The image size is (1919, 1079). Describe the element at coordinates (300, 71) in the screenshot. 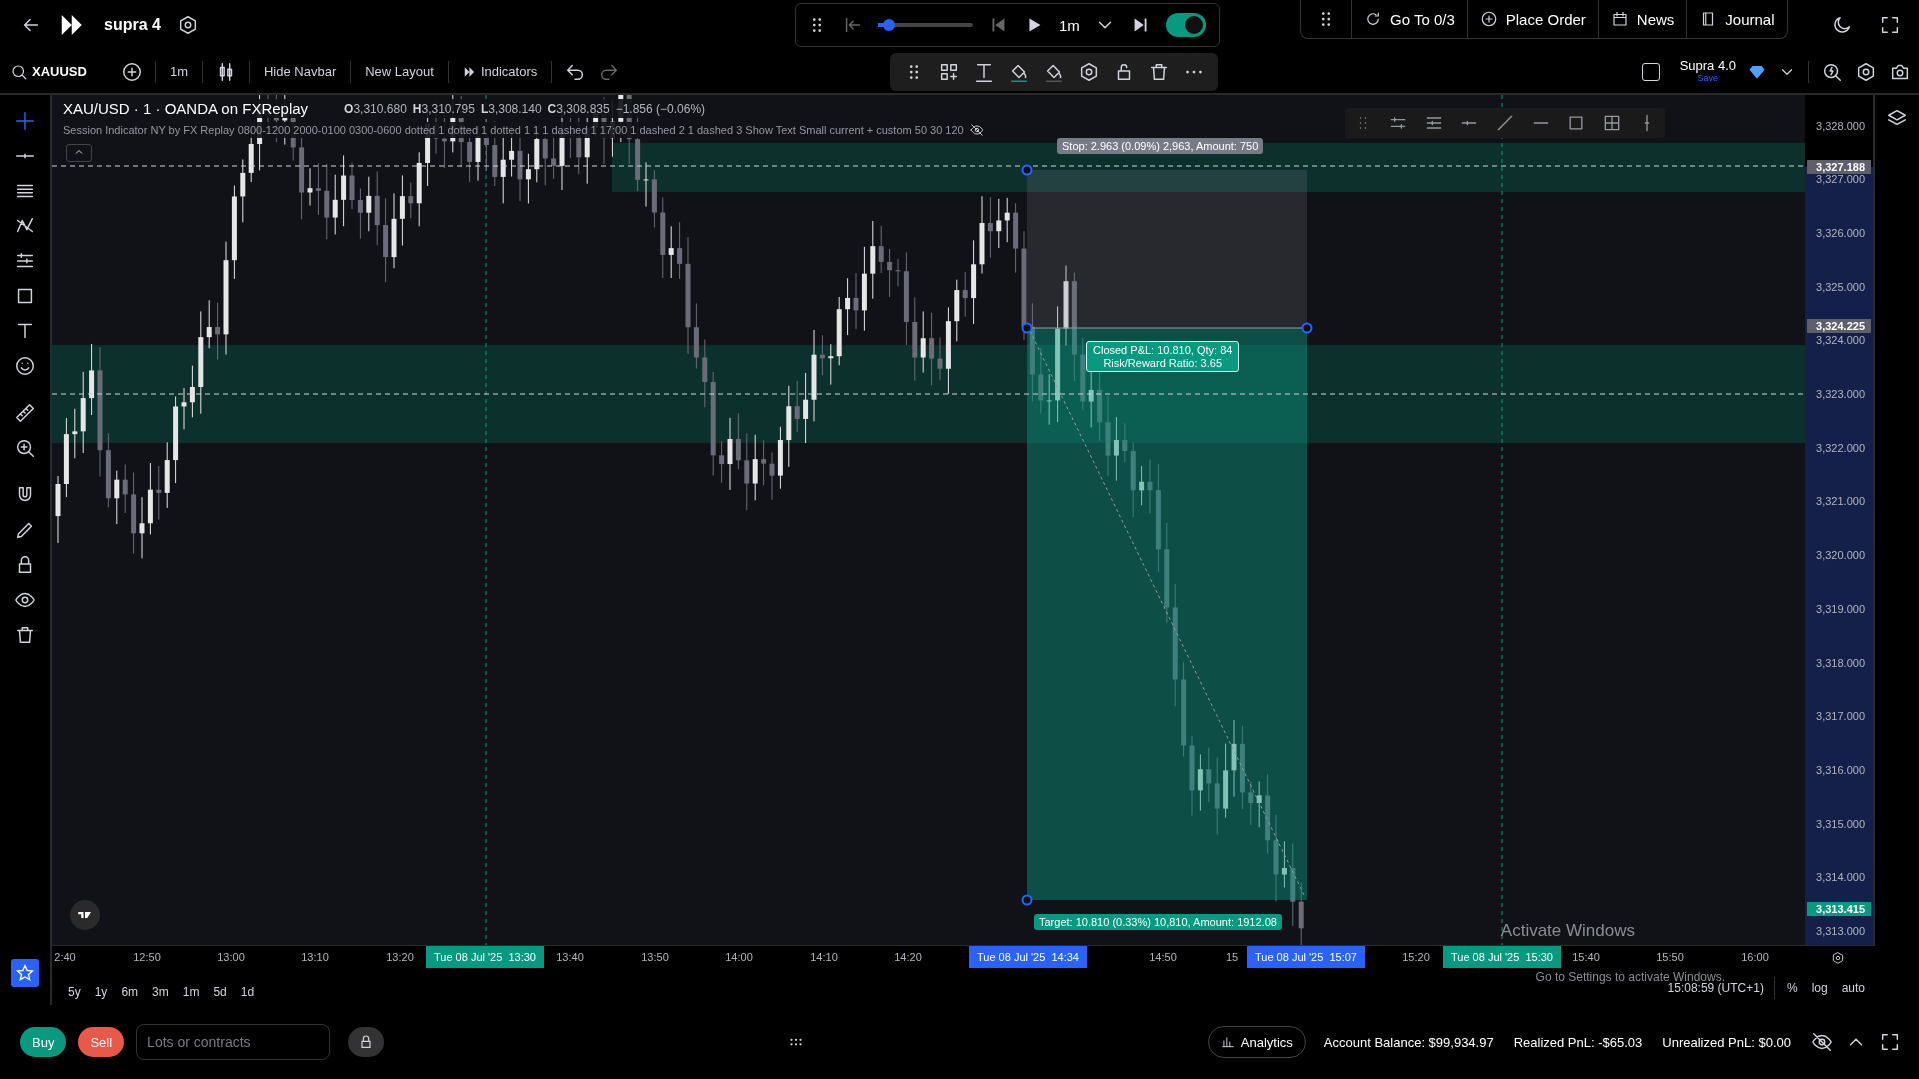

I see `toolbar-button: Hide Navbar` at that location.